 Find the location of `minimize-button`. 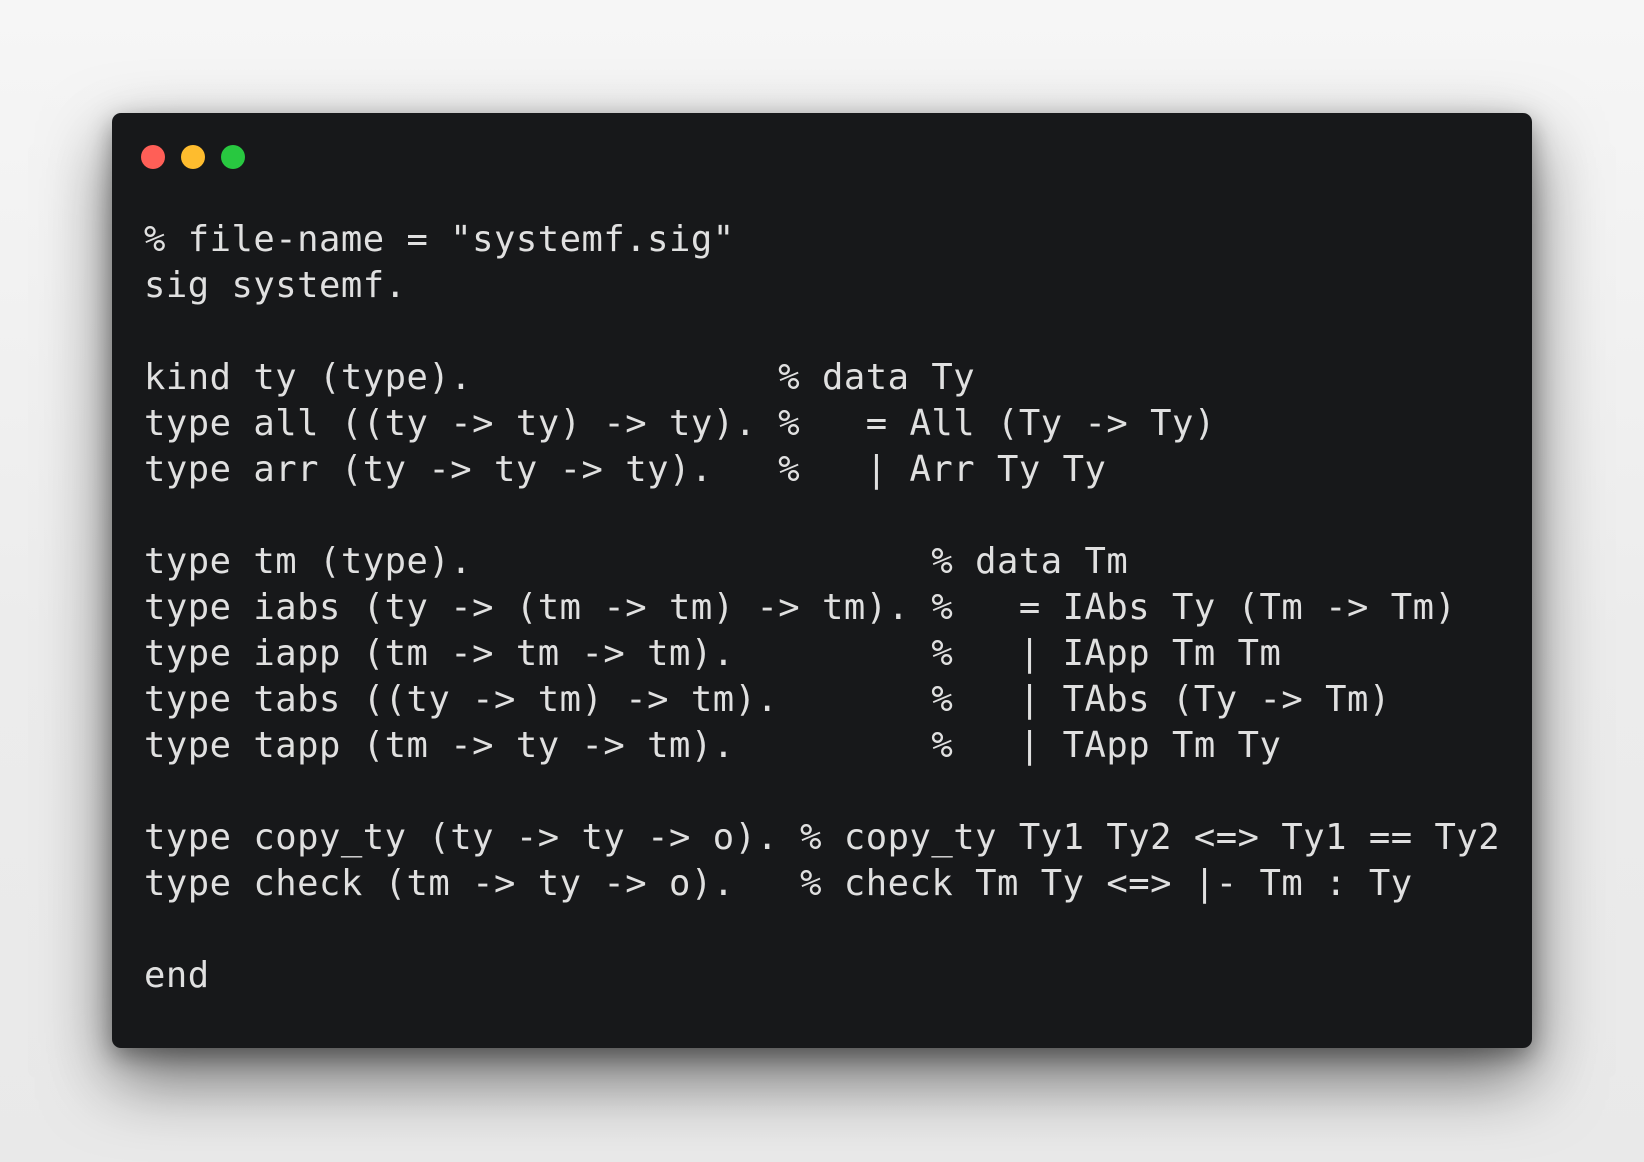

minimize-button is located at coordinates (193, 157).